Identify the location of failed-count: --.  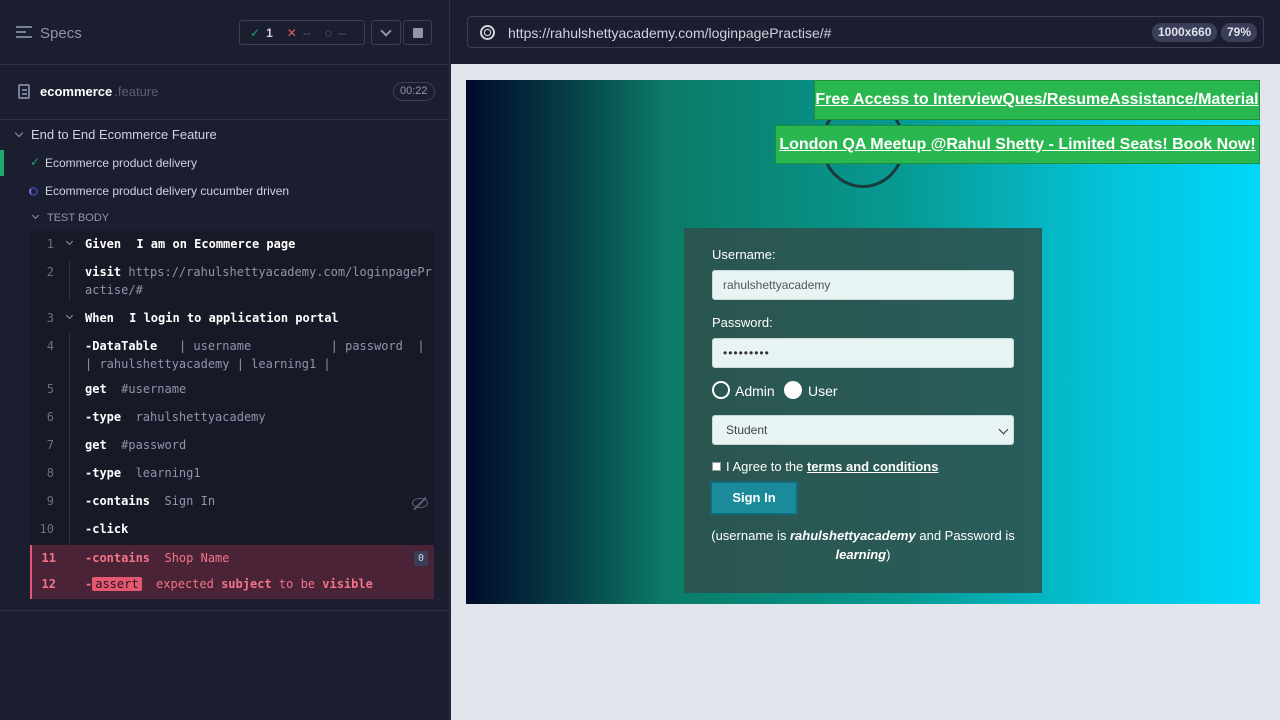
(306, 32).